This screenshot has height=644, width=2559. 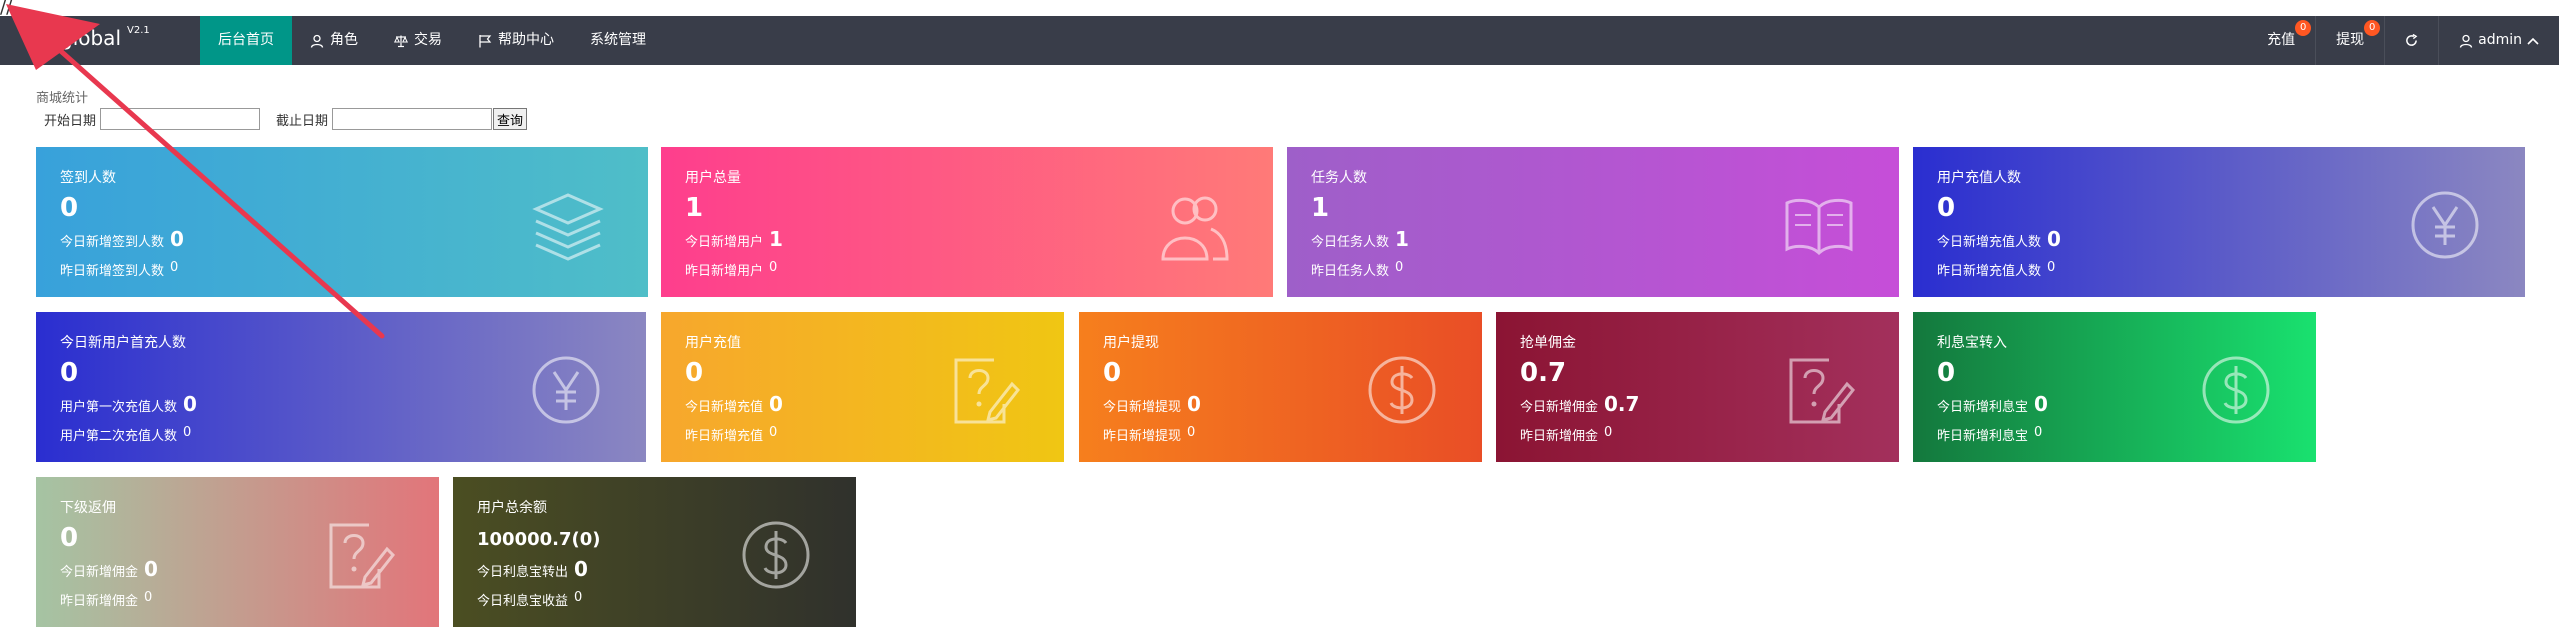 I want to click on refresh-icon, so click(x=2412, y=40).